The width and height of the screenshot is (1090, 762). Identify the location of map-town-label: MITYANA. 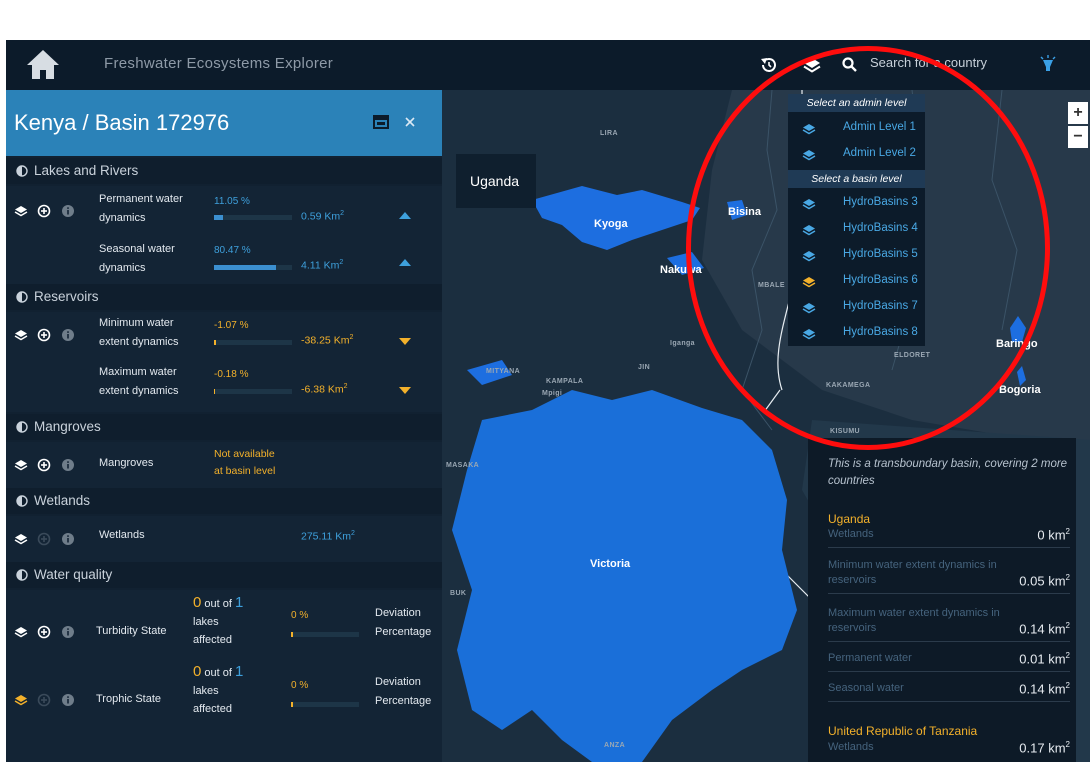
(503, 371).